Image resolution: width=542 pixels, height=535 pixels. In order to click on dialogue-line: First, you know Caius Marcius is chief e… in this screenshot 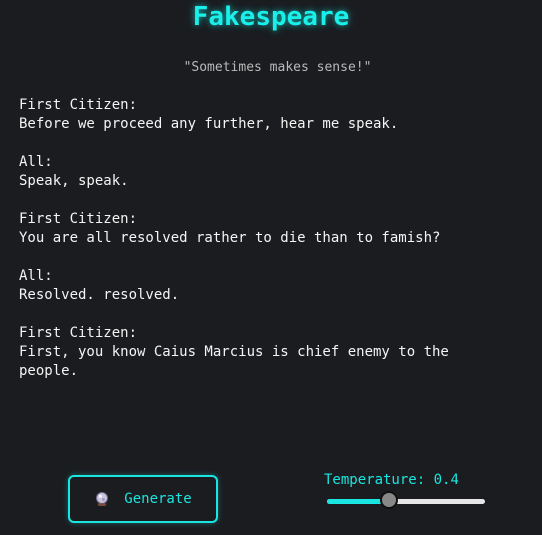, I will do `click(234, 352)`.